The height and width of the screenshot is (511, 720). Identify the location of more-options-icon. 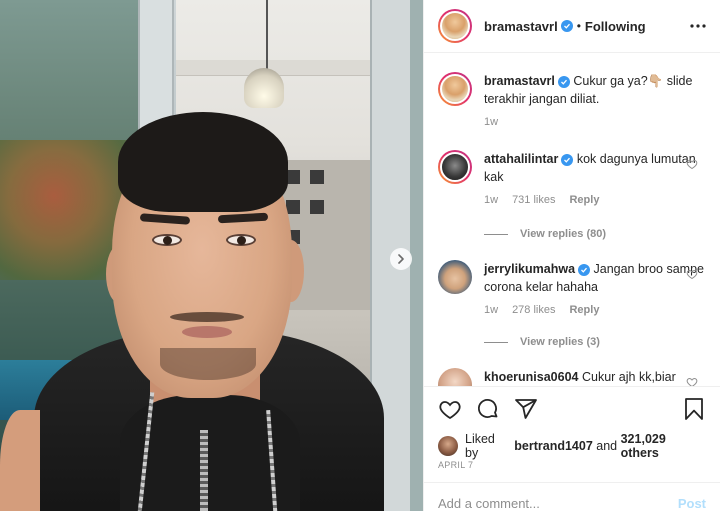
(698, 26).